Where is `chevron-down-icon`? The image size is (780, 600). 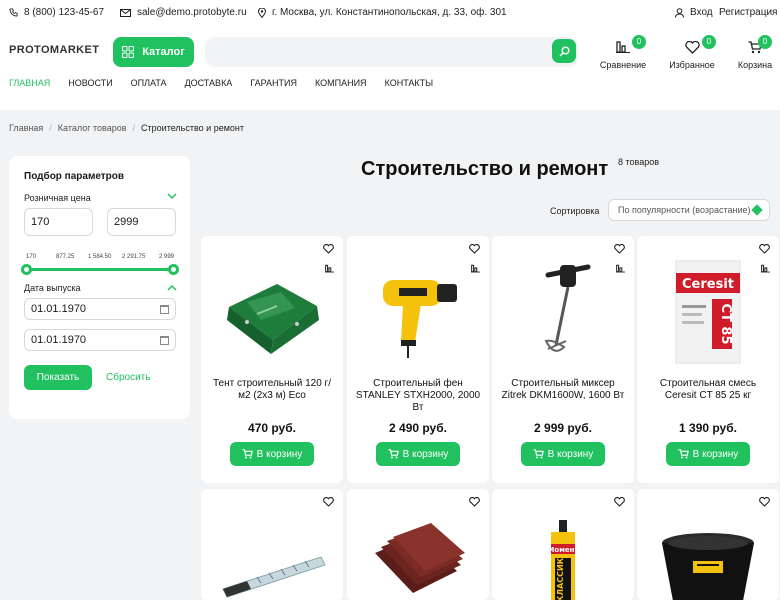 chevron-down-icon is located at coordinates (172, 196).